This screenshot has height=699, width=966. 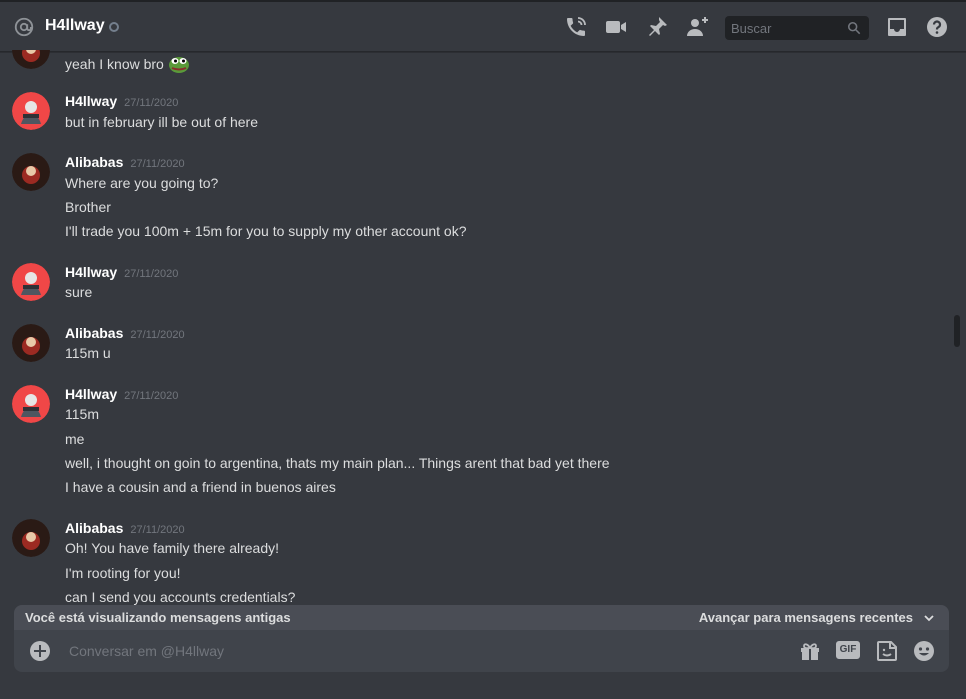 What do you see at coordinates (810, 651) in the screenshot?
I see `gift-icon` at bounding box center [810, 651].